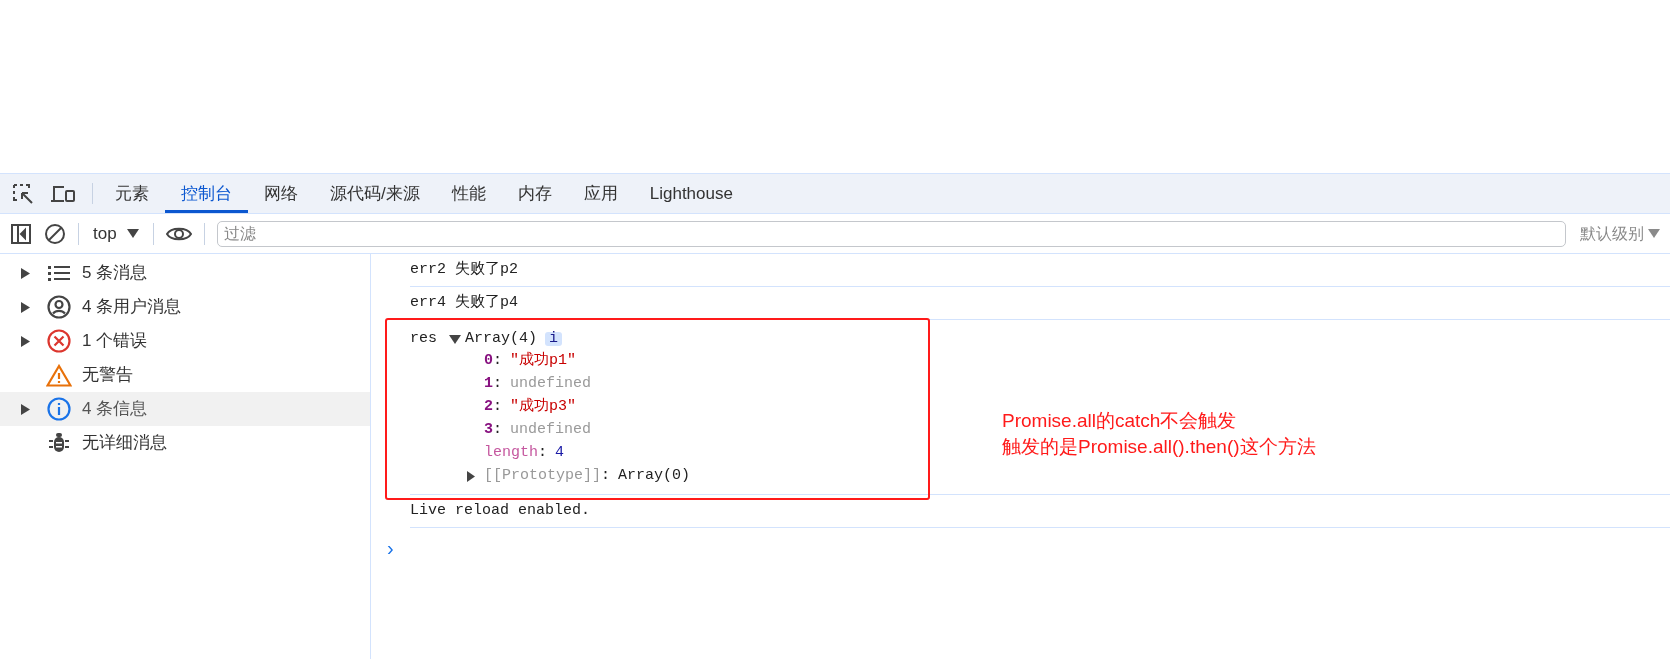 Image resolution: width=1670 pixels, height=659 pixels. I want to click on sidebar-item: 无警告, so click(185, 375).